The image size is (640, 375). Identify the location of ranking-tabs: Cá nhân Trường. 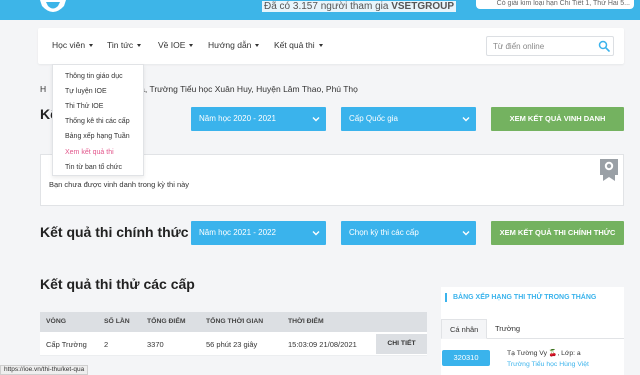
(532, 329).